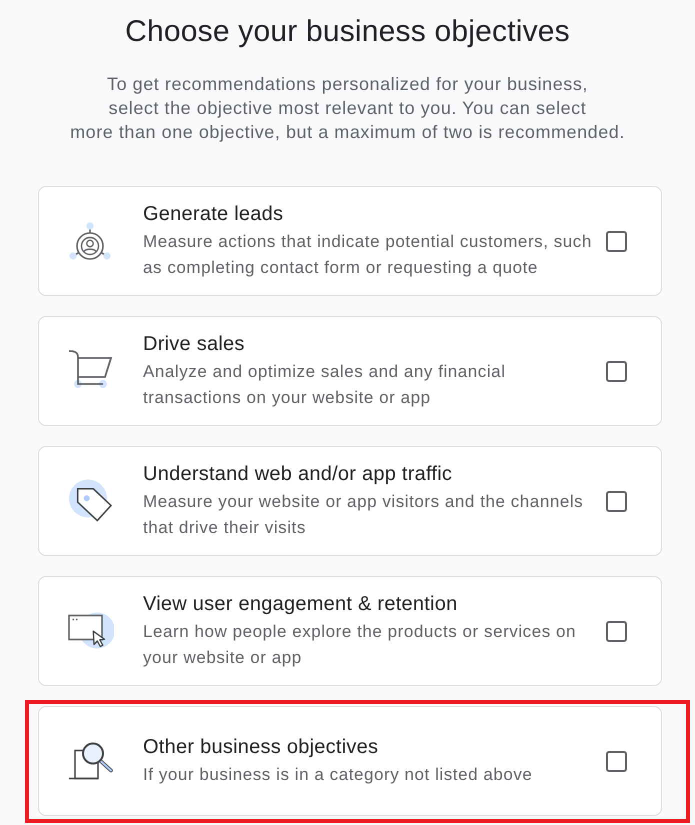  I want to click on objective-card: Drive sales Analyze and optimize sales and any financial transactions on your website or app, so click(350, 371).